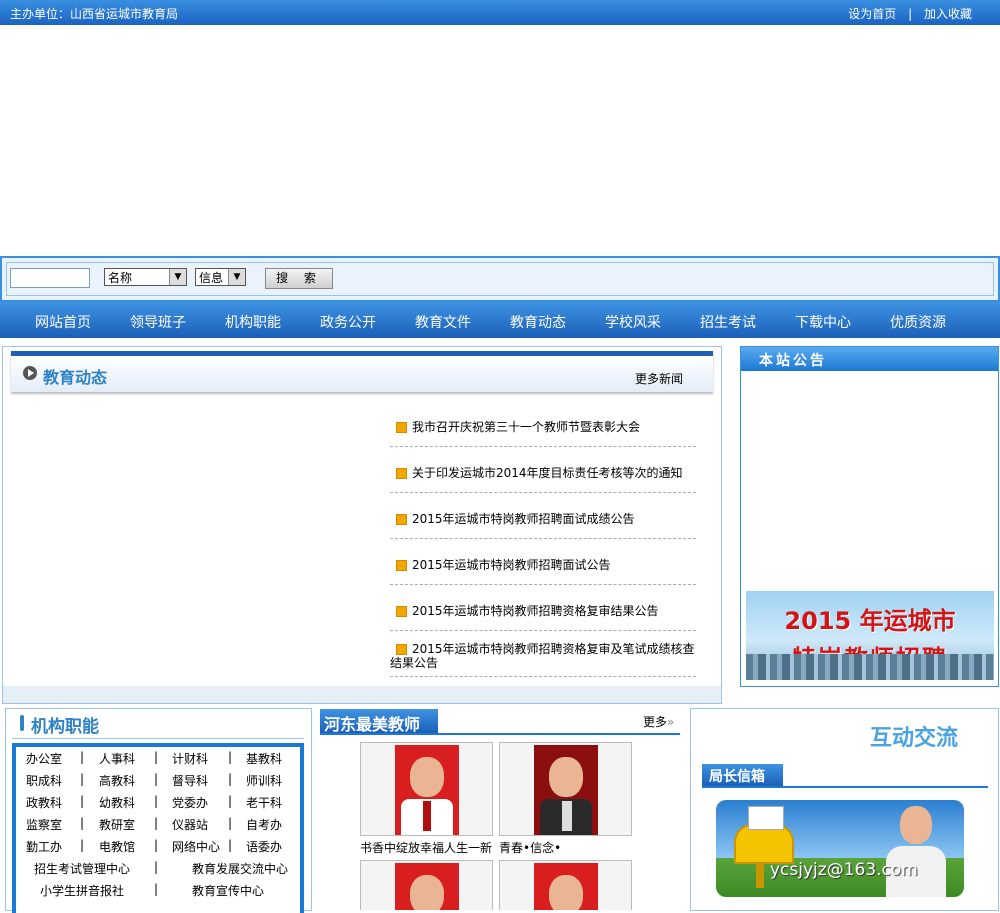 The width and height of the screenshot is (1000, 913). I want to click on news-footer-strip, so click(362, 694).